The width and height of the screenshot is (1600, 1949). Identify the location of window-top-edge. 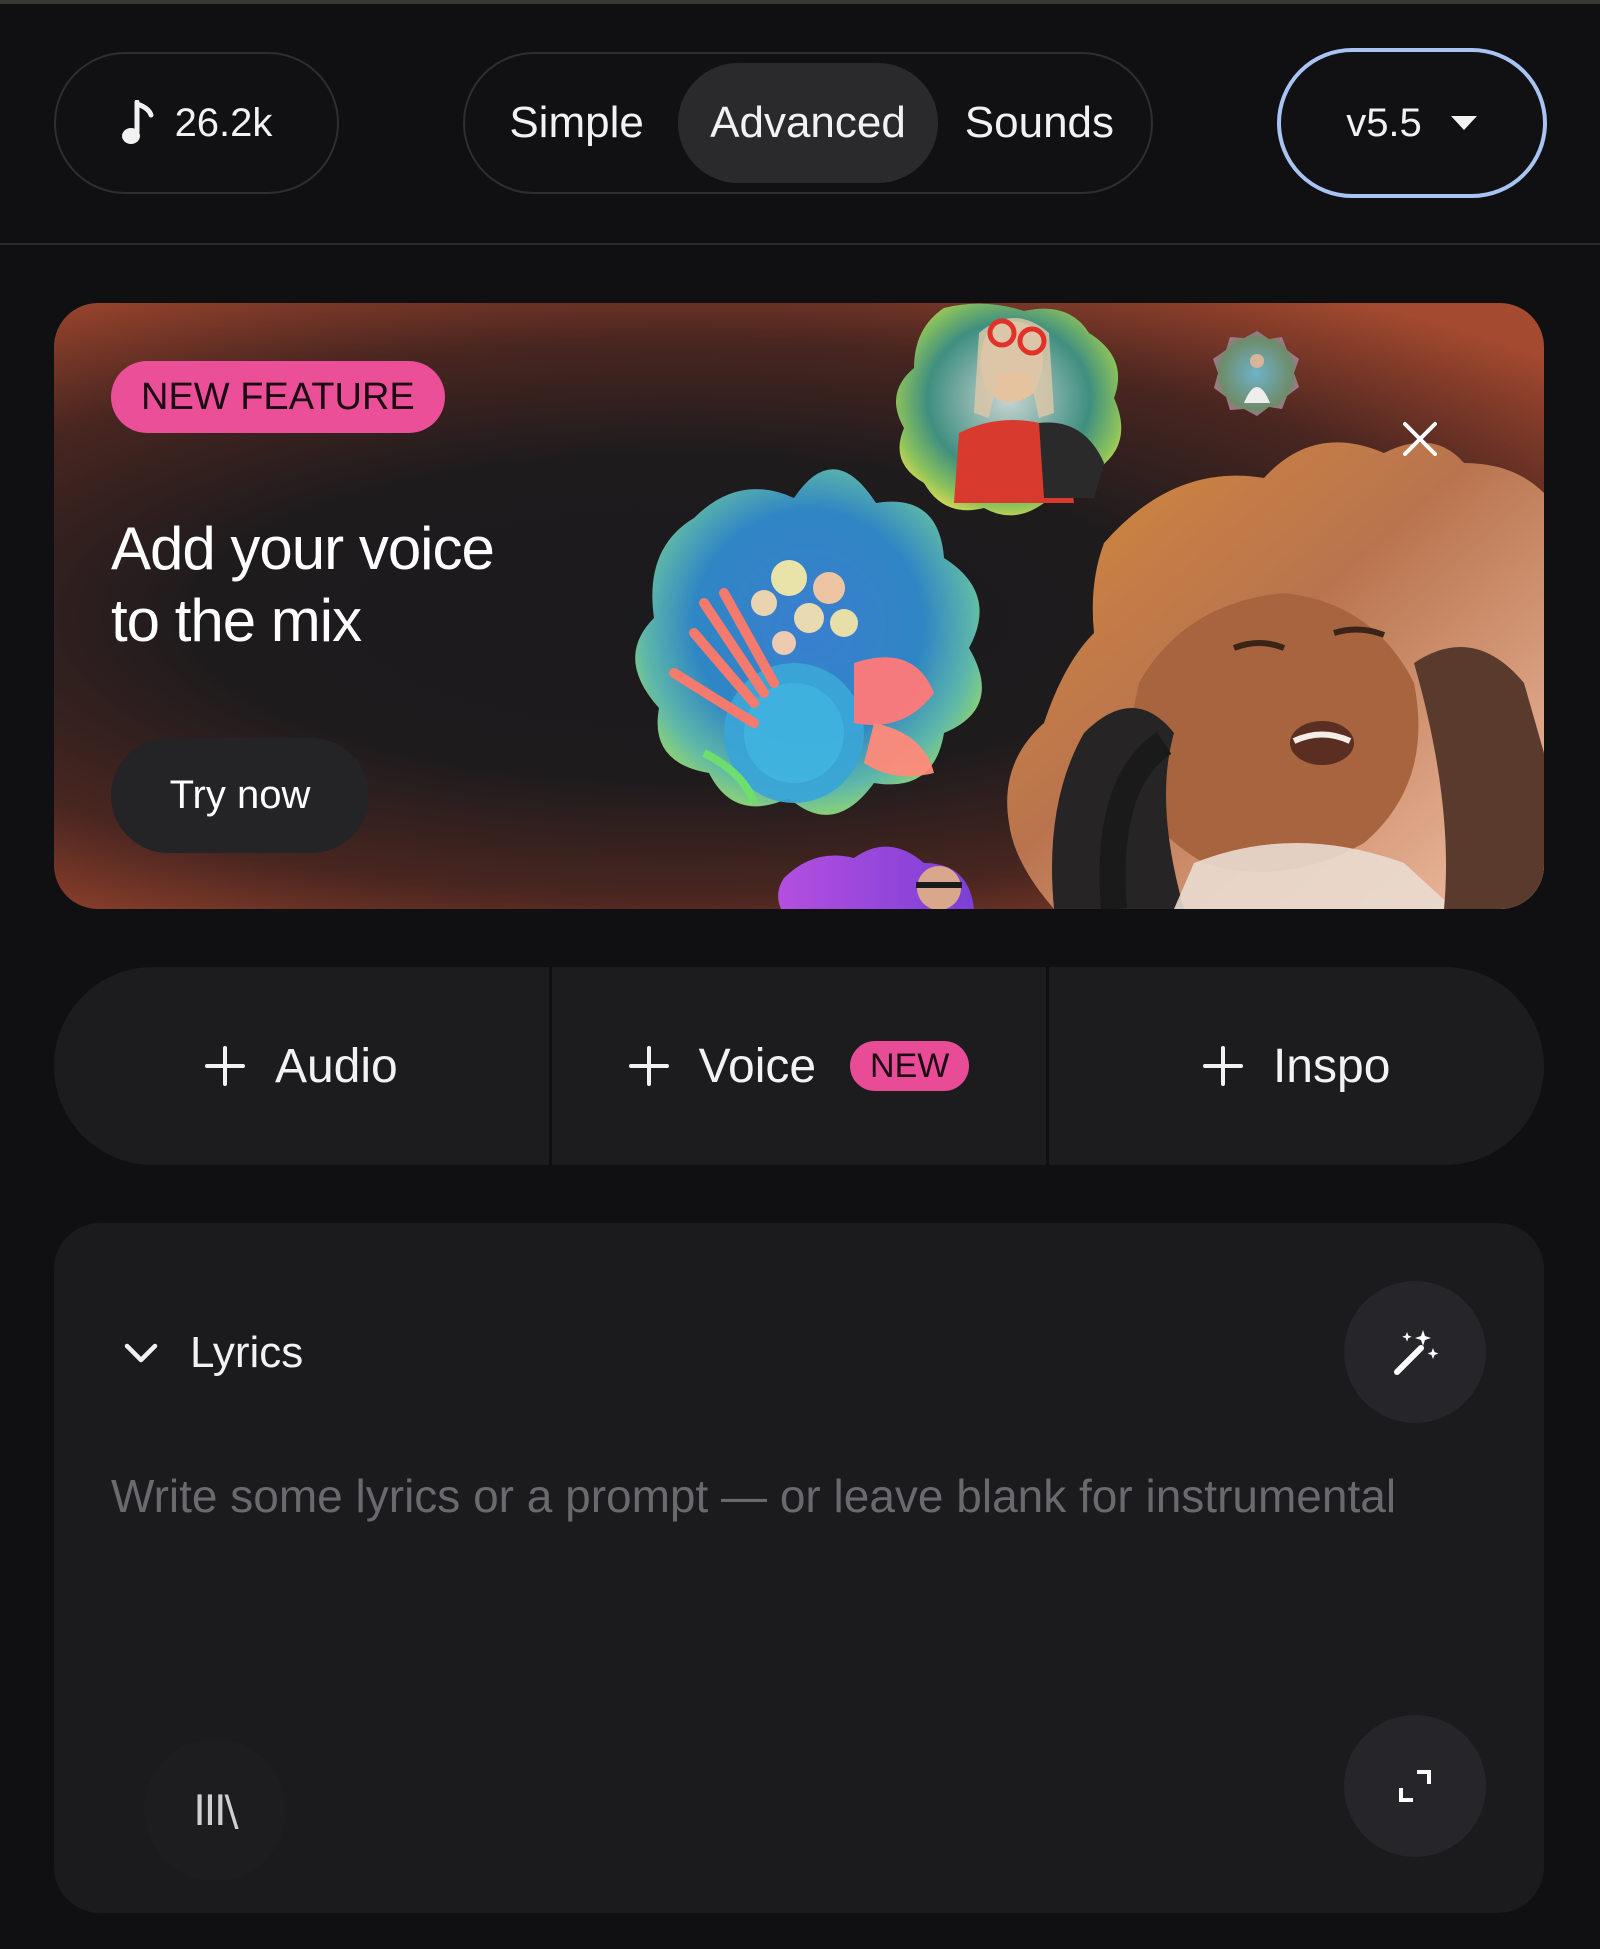
(800, 2).